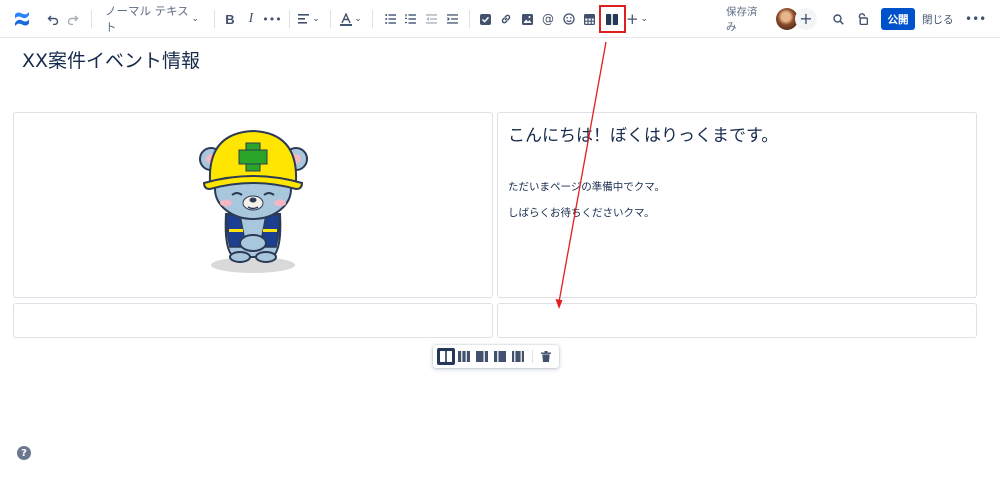 The width and height of the screenshot is (1000, 479). What do you see at coordinates (251, 19) in the screenshot?
I see `italic-button: I` at bounding box center [251, 19].